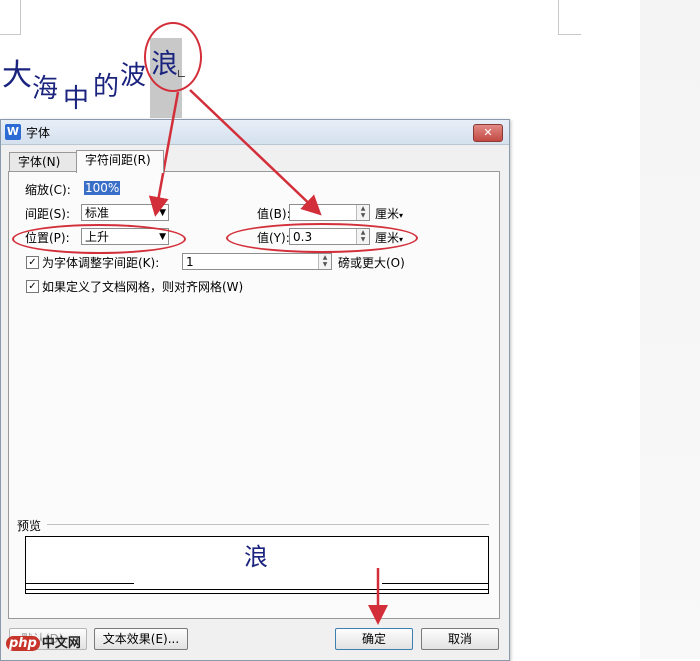 Image resolution: width=700 pixels, height=661 pixels. What do you see at coordinates (371, 263) in the screenshot?
I see `kerning-suffix: 磅或更大(O)` at bounding box center [371, 263].